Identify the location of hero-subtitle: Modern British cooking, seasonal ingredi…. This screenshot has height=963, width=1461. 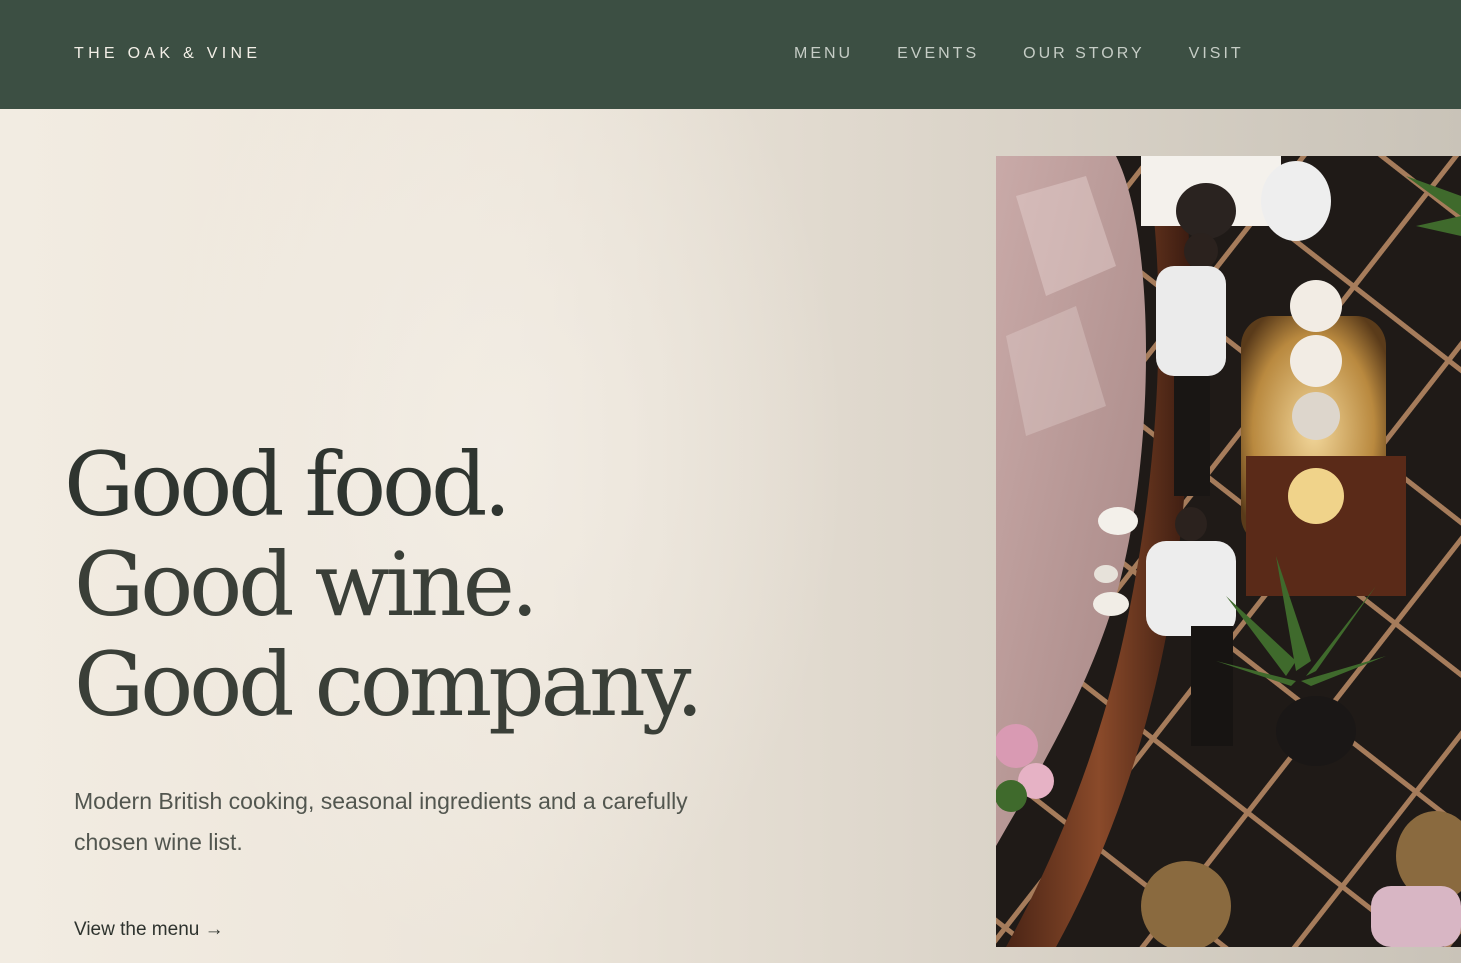
(381, 821).